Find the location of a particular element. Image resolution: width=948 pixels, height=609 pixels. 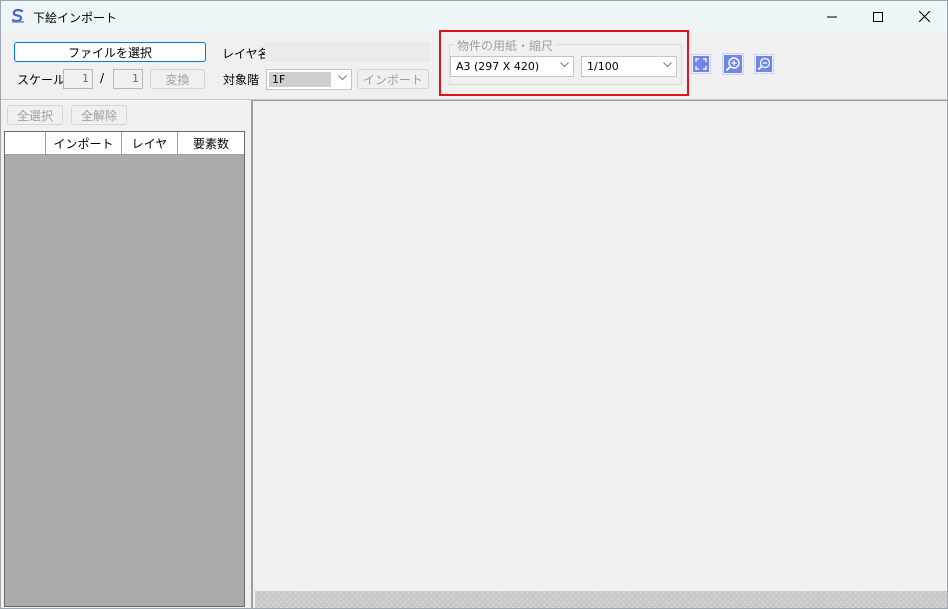

target-floor-label: 対象階 is located at coordinates (241, 80).